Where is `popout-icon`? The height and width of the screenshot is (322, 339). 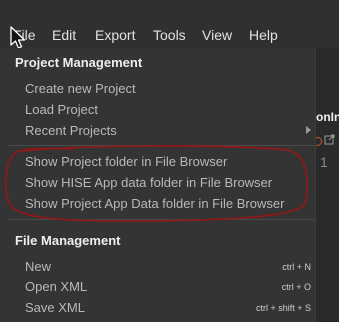
popout-icon is located at coordinates (329, 139).